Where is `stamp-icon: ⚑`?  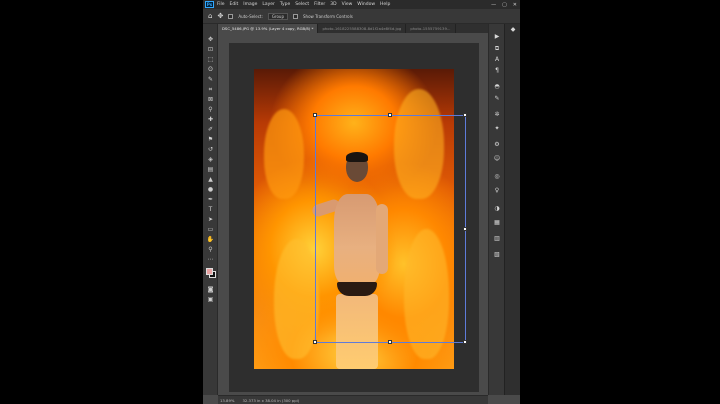 stamp-icon: ⚑ is located at coordinates (210, 140).